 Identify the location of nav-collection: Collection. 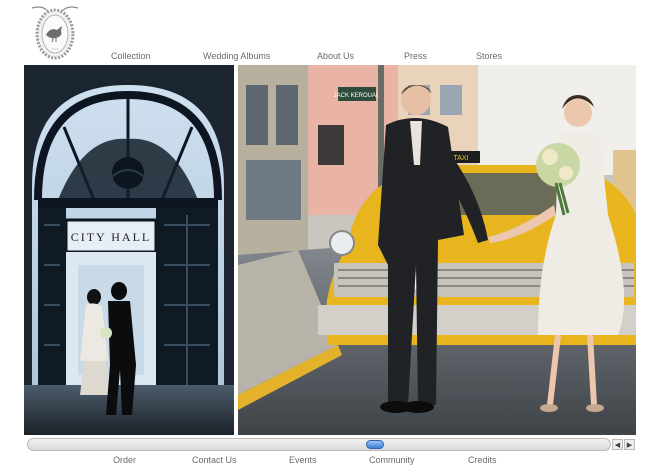
(131, 56).